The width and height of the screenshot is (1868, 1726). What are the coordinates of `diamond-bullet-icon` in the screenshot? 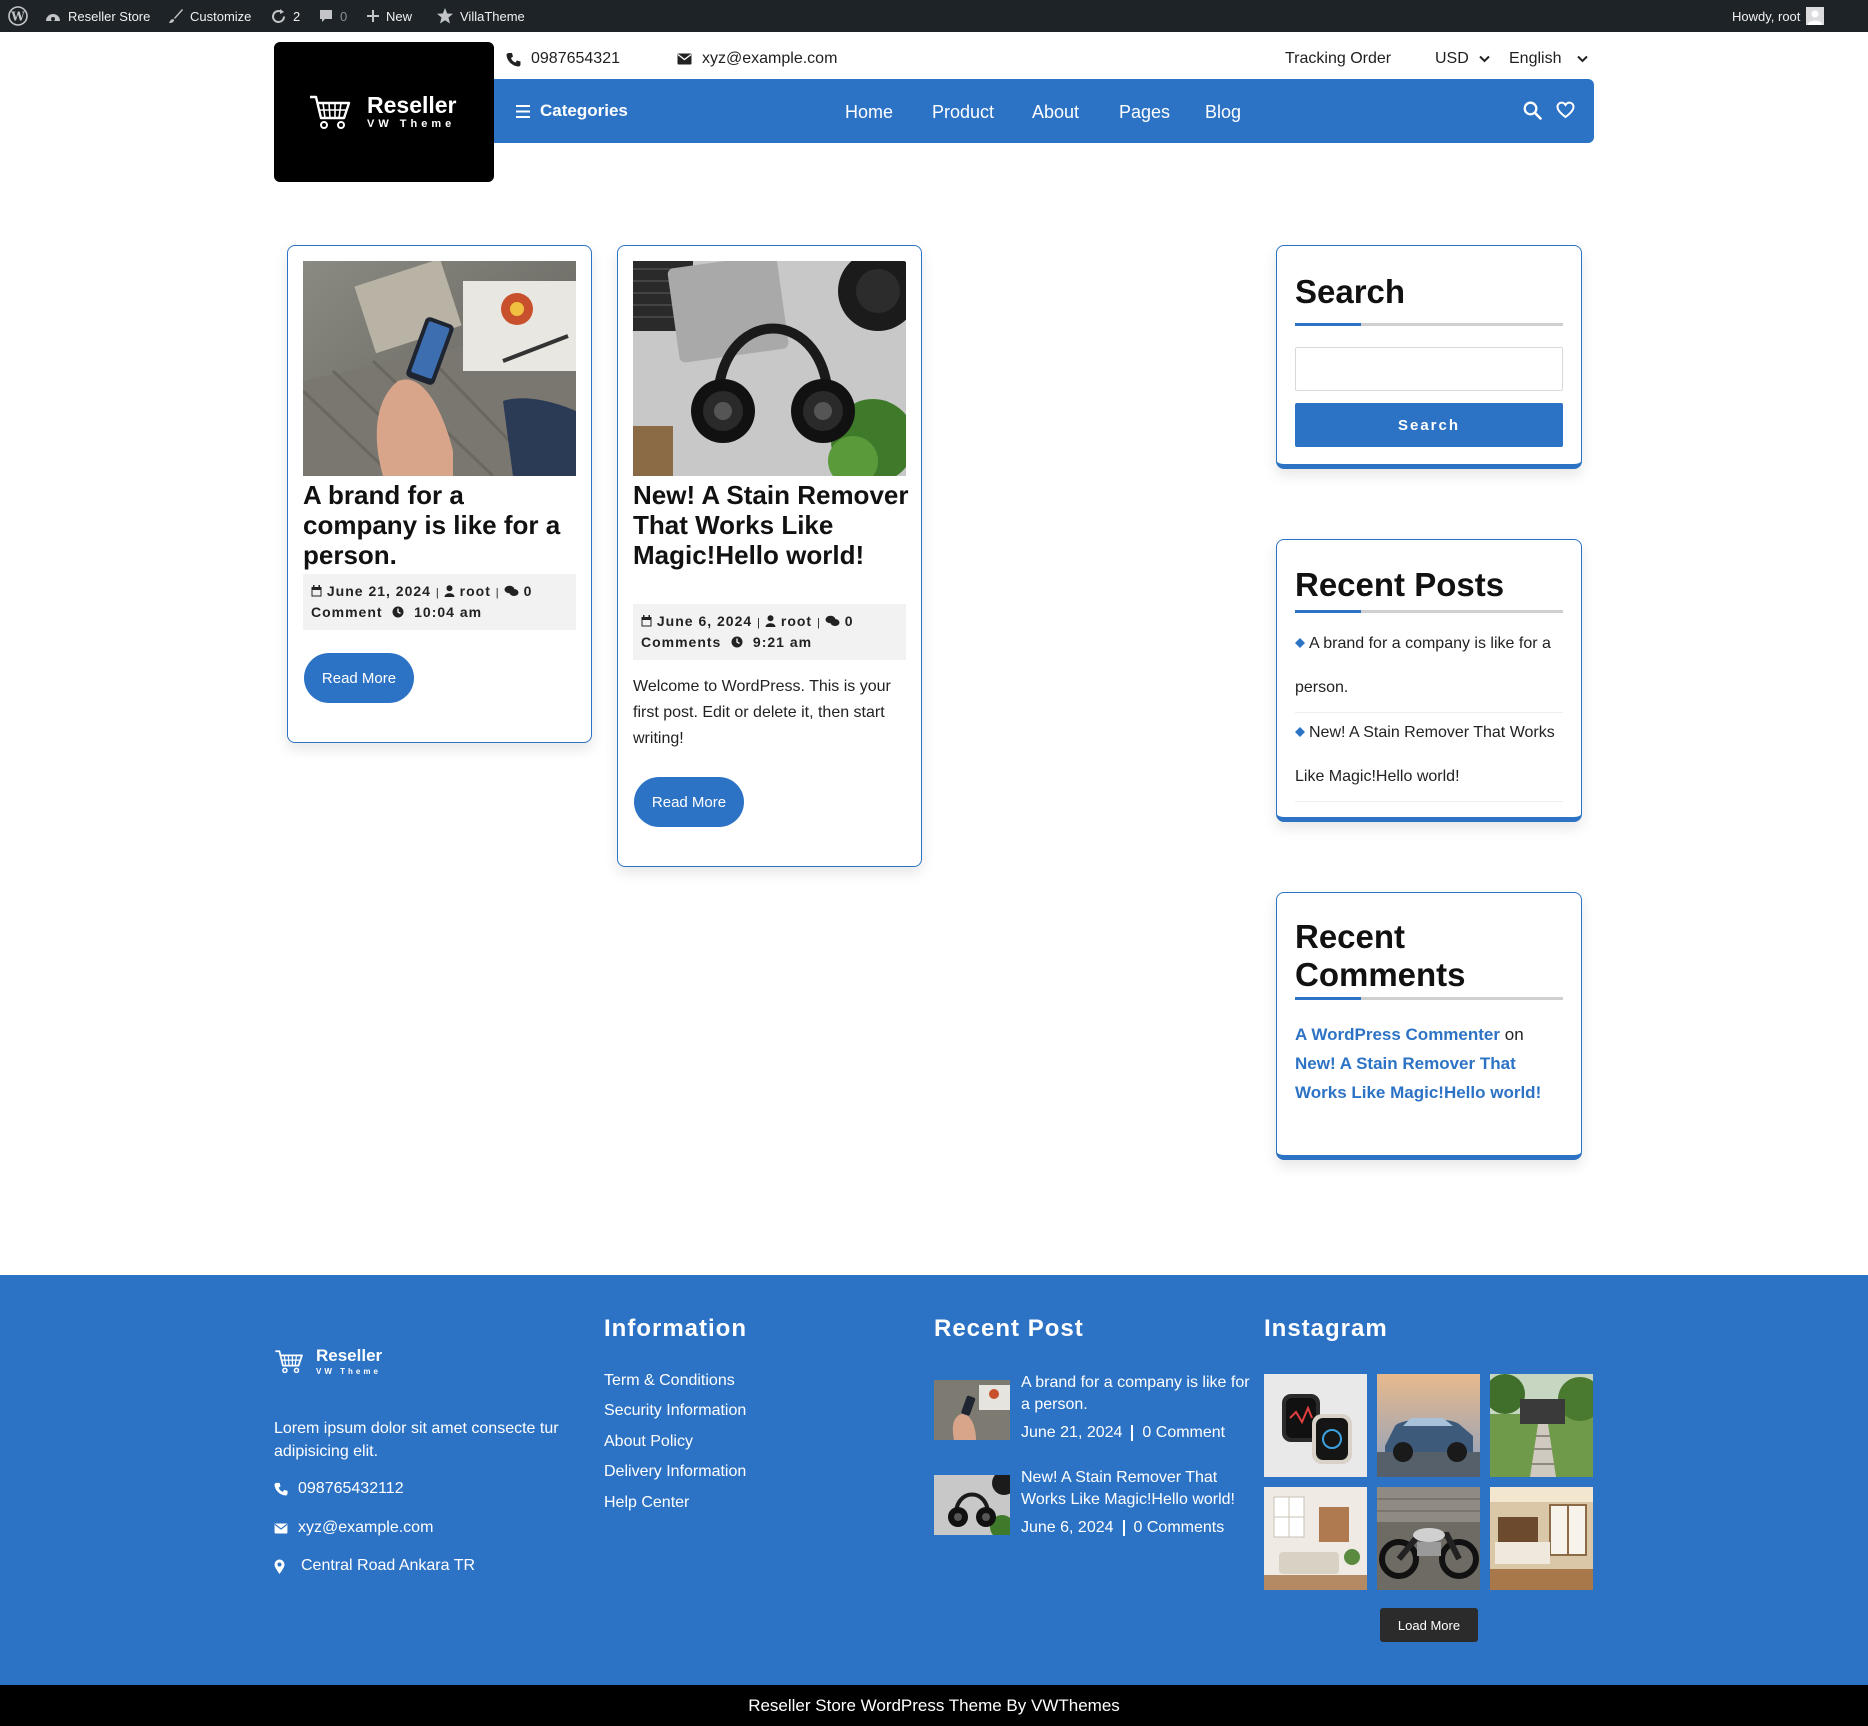 It's located at (1300, 732).